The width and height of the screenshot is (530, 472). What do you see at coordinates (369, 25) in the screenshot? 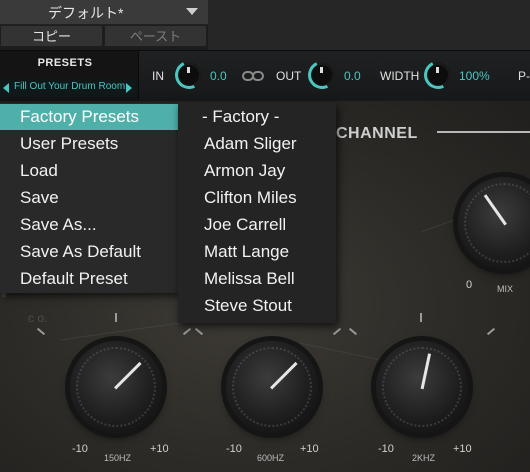
I see `host-toolbar-area` at bounding box center [369, 25].